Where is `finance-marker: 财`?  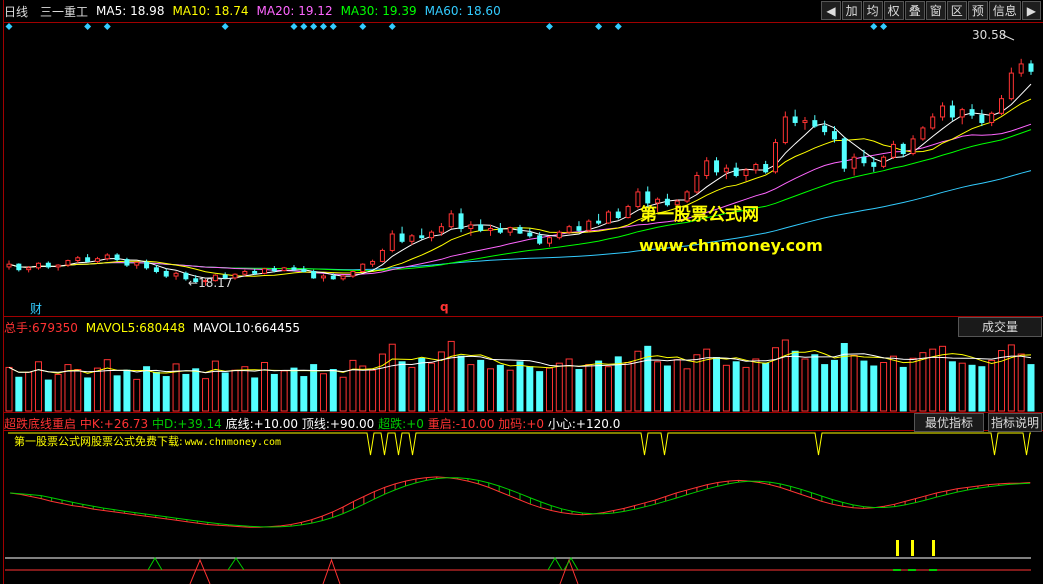
finance-marker: 财 is located at coordinates (36, 308).